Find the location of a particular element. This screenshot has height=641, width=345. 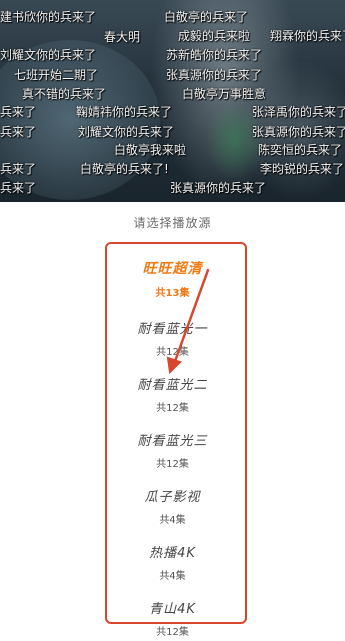

danmaku-comment: 陈奕恒的兵来了 is located at coordinates (300, 150).